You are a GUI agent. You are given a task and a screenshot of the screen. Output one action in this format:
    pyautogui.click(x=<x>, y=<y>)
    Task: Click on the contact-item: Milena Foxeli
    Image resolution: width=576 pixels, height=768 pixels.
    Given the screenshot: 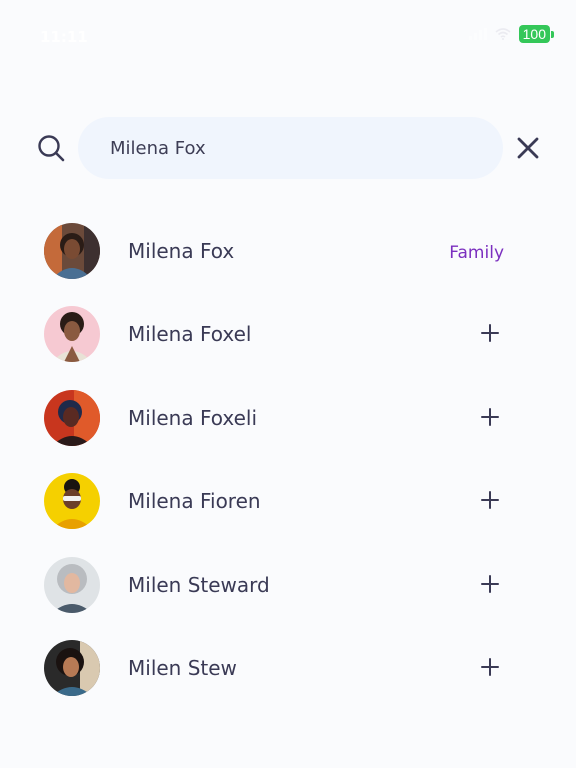 What is the action you would take?
    pyautogui.click(x=288, y=418)
    